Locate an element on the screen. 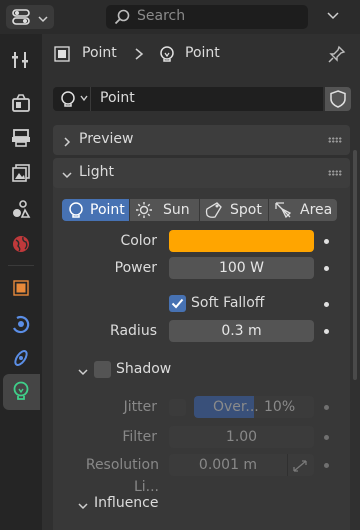 The height and width of the screenshot is (530, 360). object-icon is located at coordinates (62, 56).